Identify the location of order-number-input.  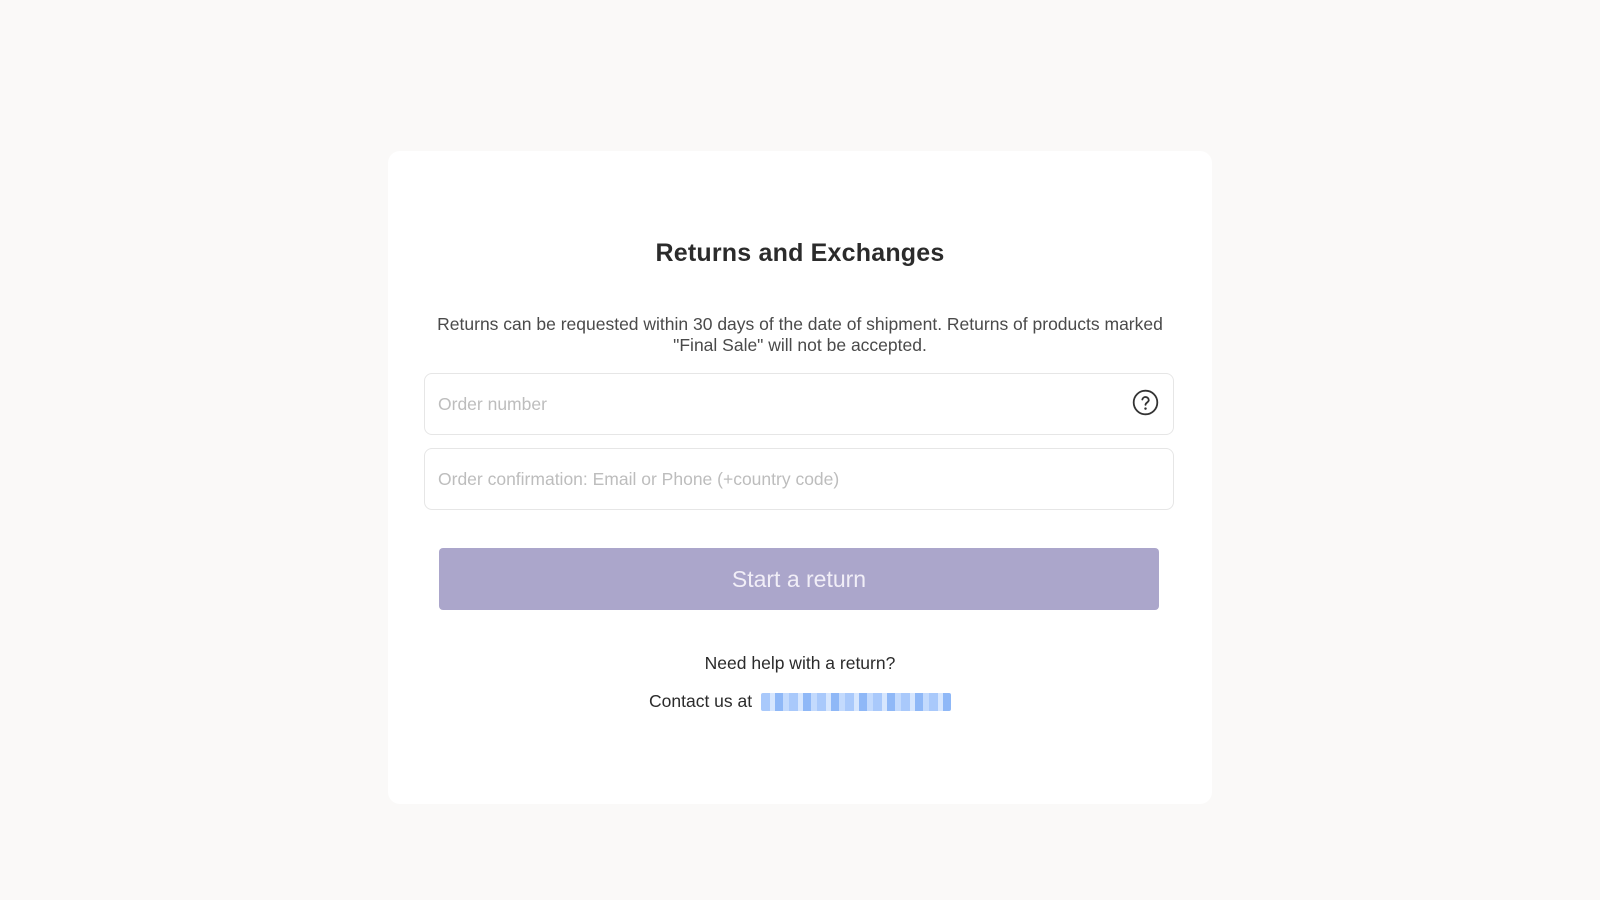
(799, 404).